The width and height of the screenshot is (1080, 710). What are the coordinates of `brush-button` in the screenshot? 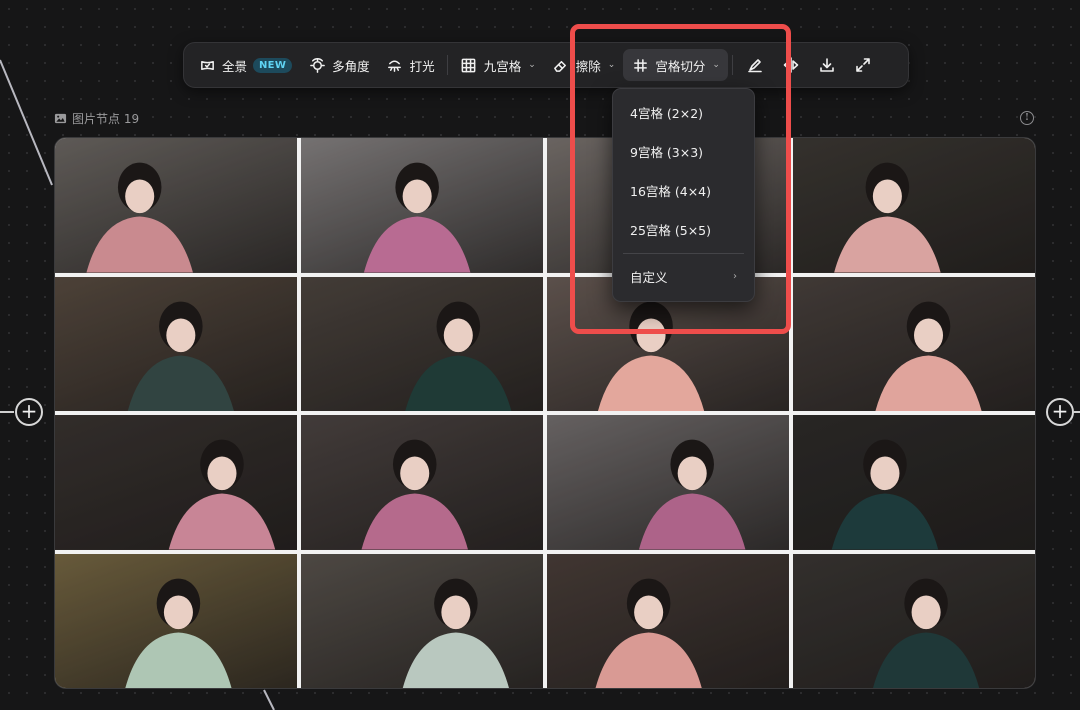 It's located at (755, 65).